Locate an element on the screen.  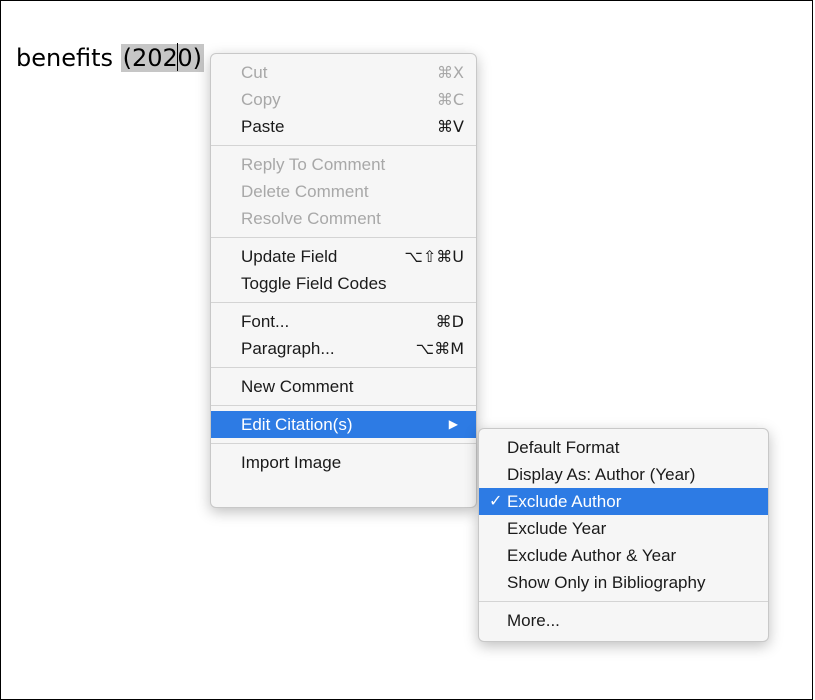
menu-item-toggle-field-codes: Toggle Field Codes is located at coordinates (343, 283).